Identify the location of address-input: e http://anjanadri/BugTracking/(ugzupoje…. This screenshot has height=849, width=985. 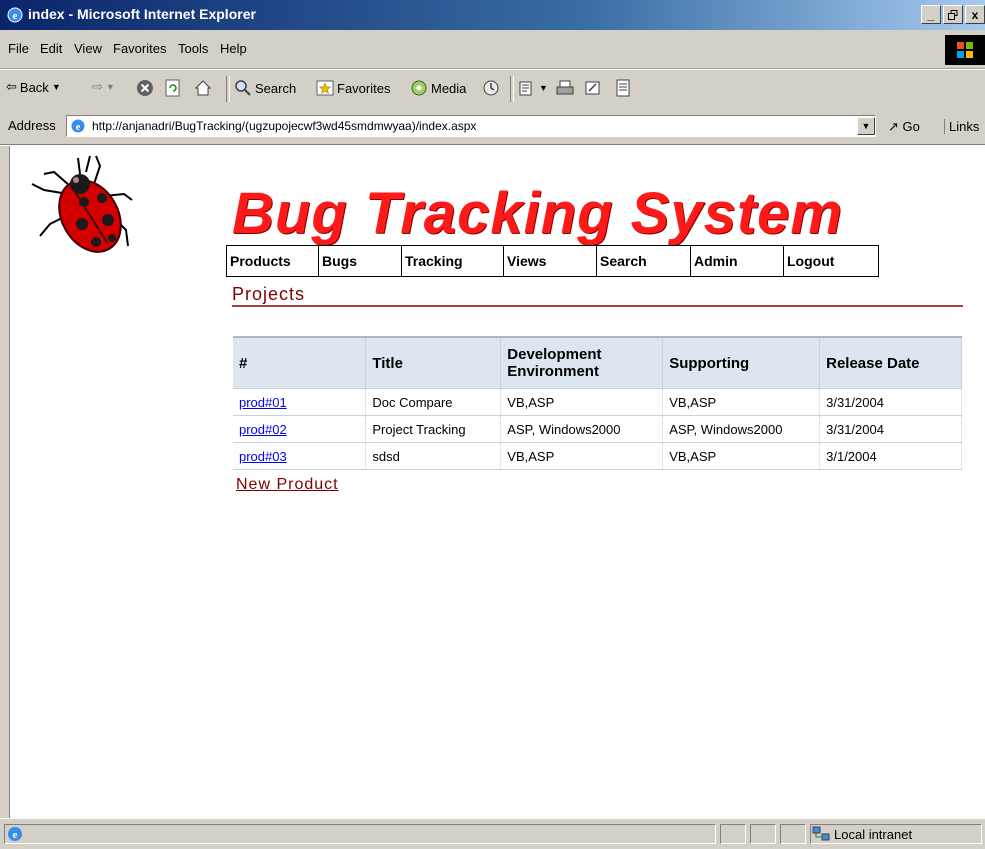
(471, 126).